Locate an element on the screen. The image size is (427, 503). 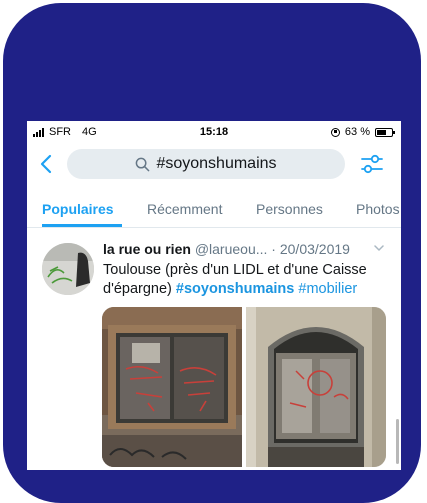
chevron-down-icon is located at coordinates (379, 248).